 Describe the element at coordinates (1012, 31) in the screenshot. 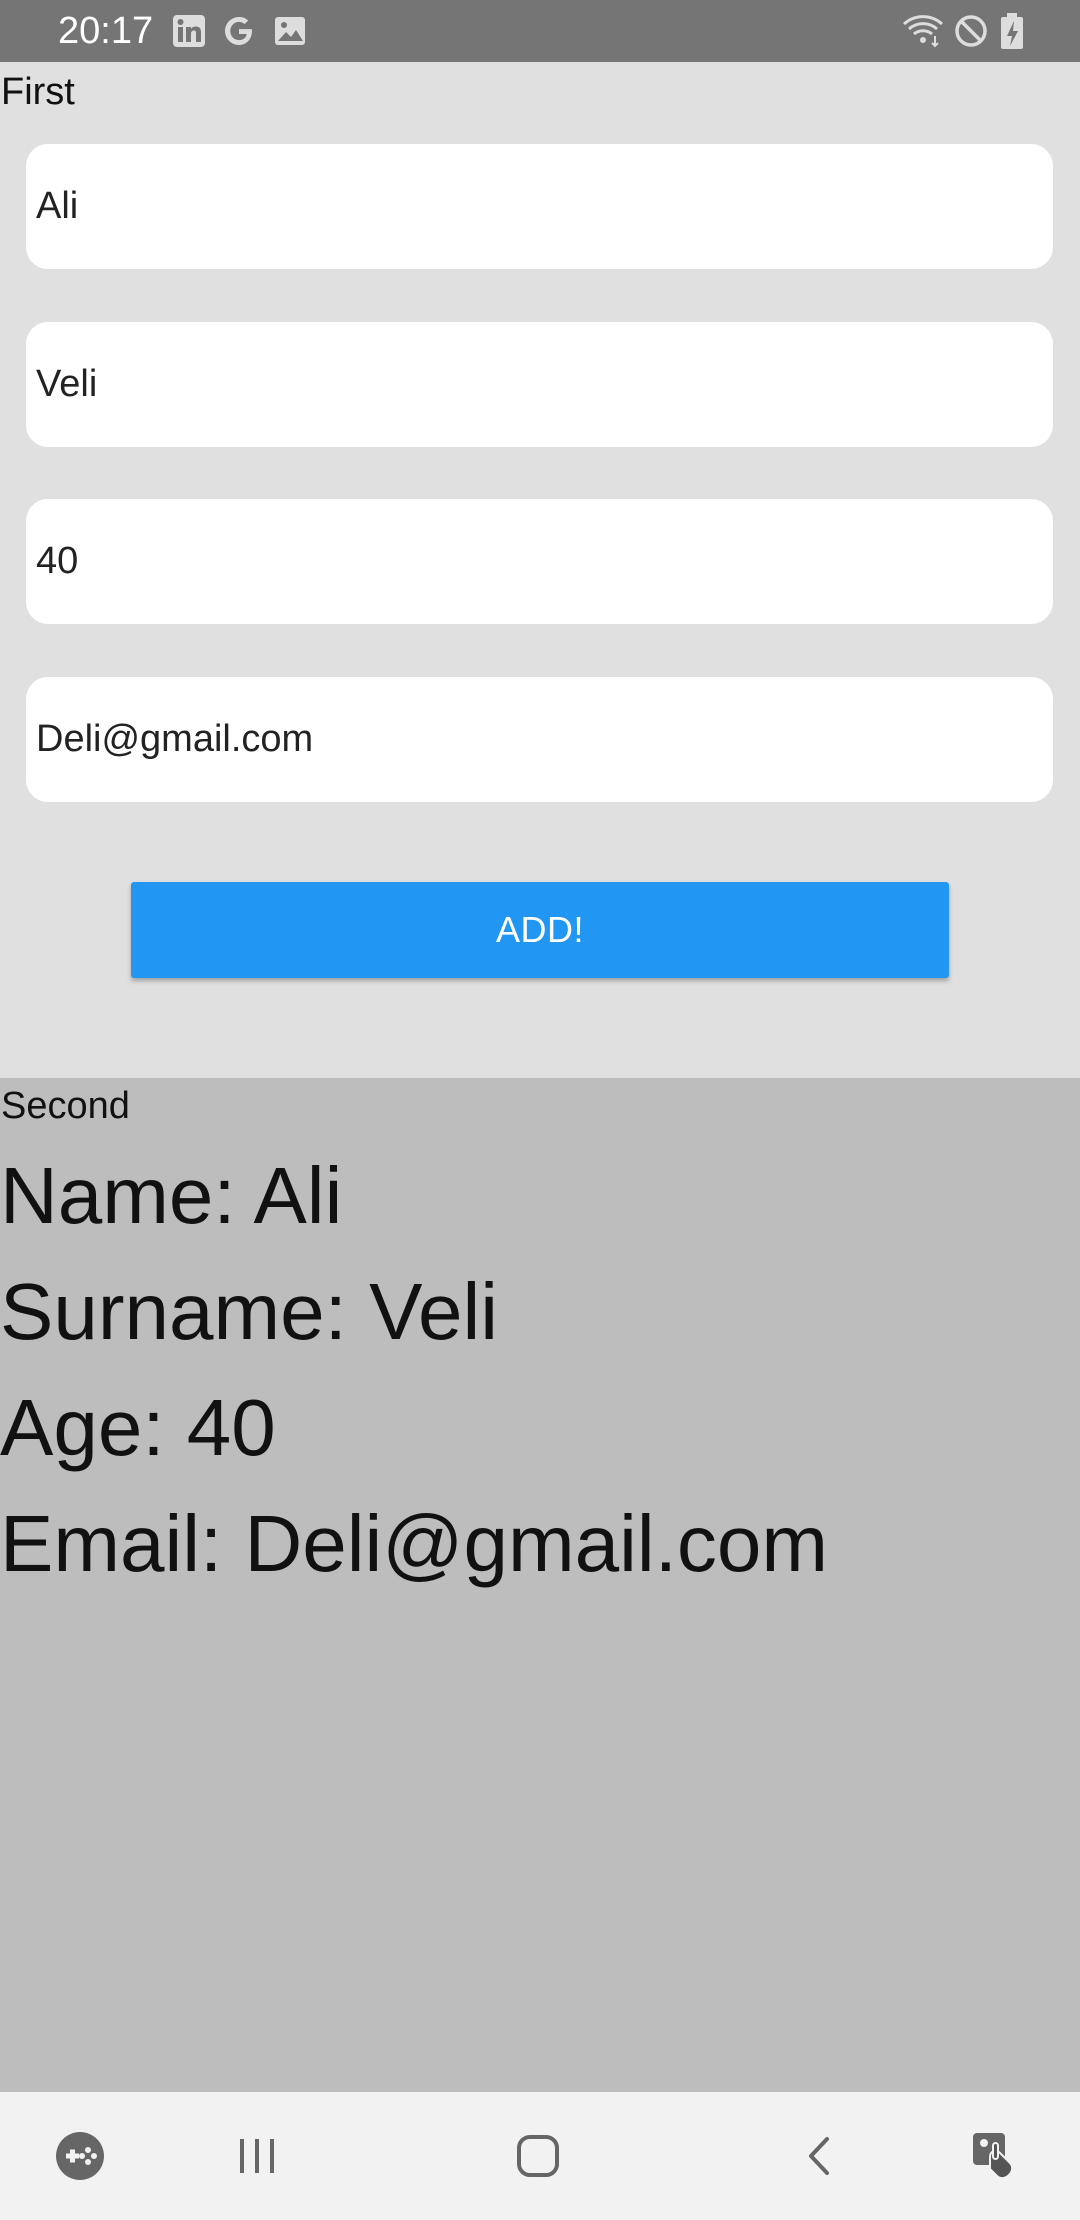

I see `battery-charging-icon` at that location.